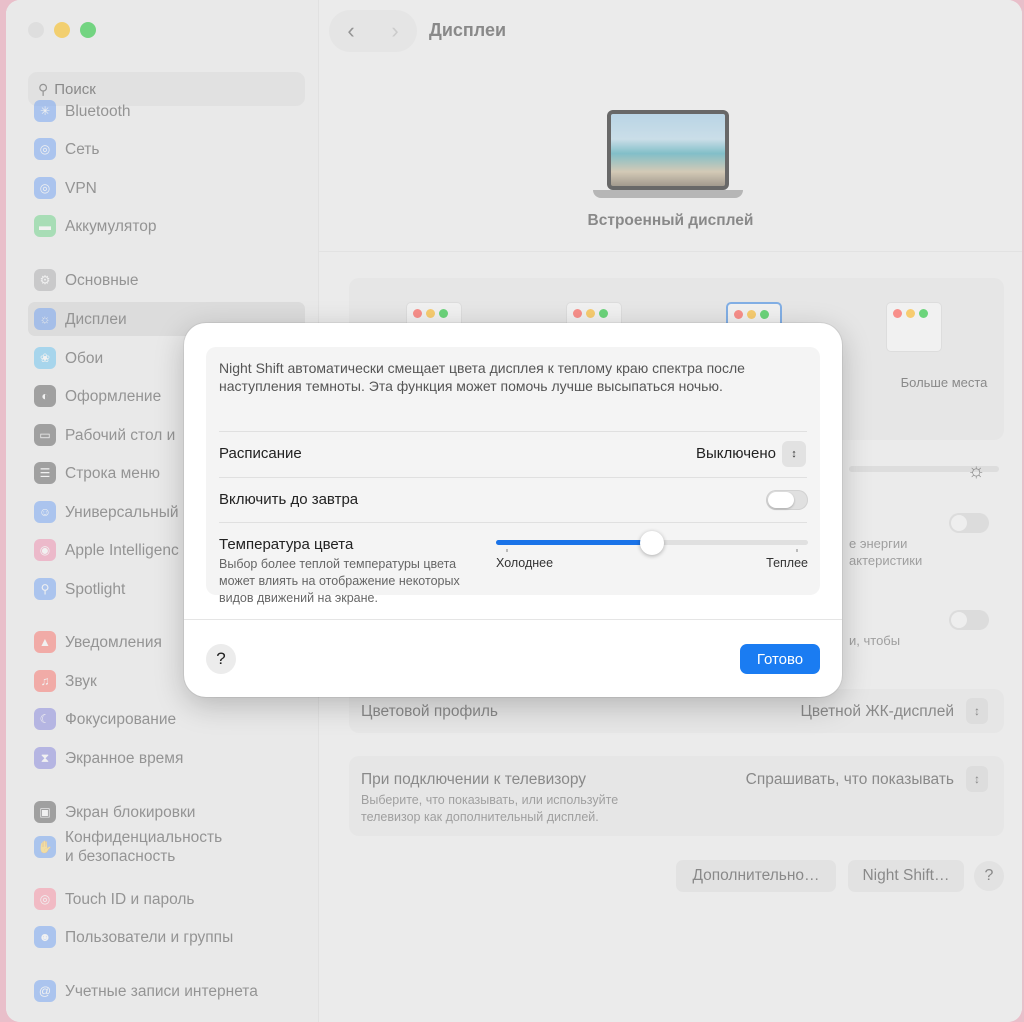  I want to click on until-tomorrow-toggle, so click(787, 500).